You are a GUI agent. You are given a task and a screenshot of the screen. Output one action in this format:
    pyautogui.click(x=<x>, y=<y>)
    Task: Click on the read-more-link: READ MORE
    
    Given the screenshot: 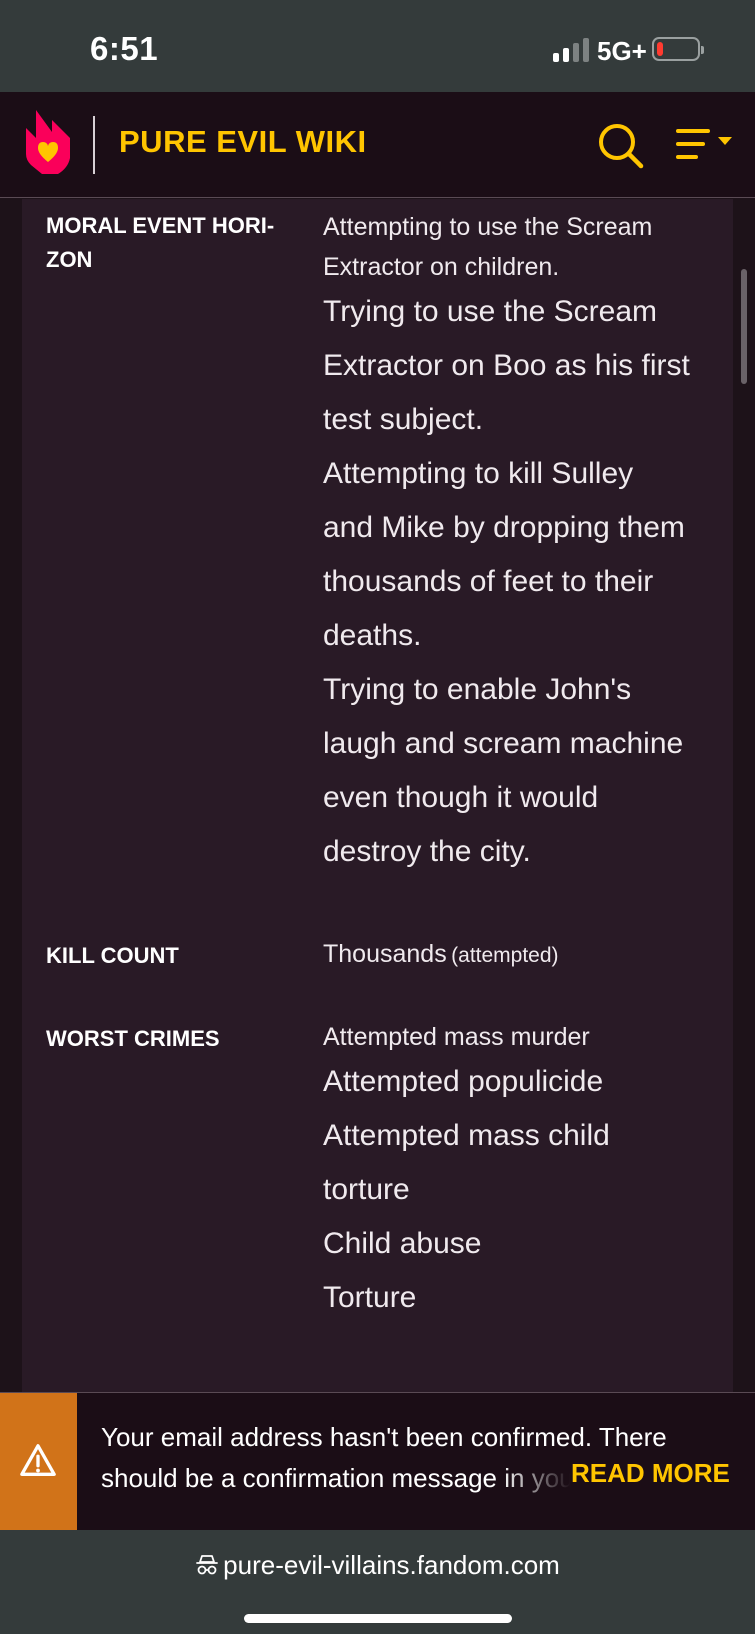 What is the action you would take?
    pyautogui.click(x=650, y=1473)
    